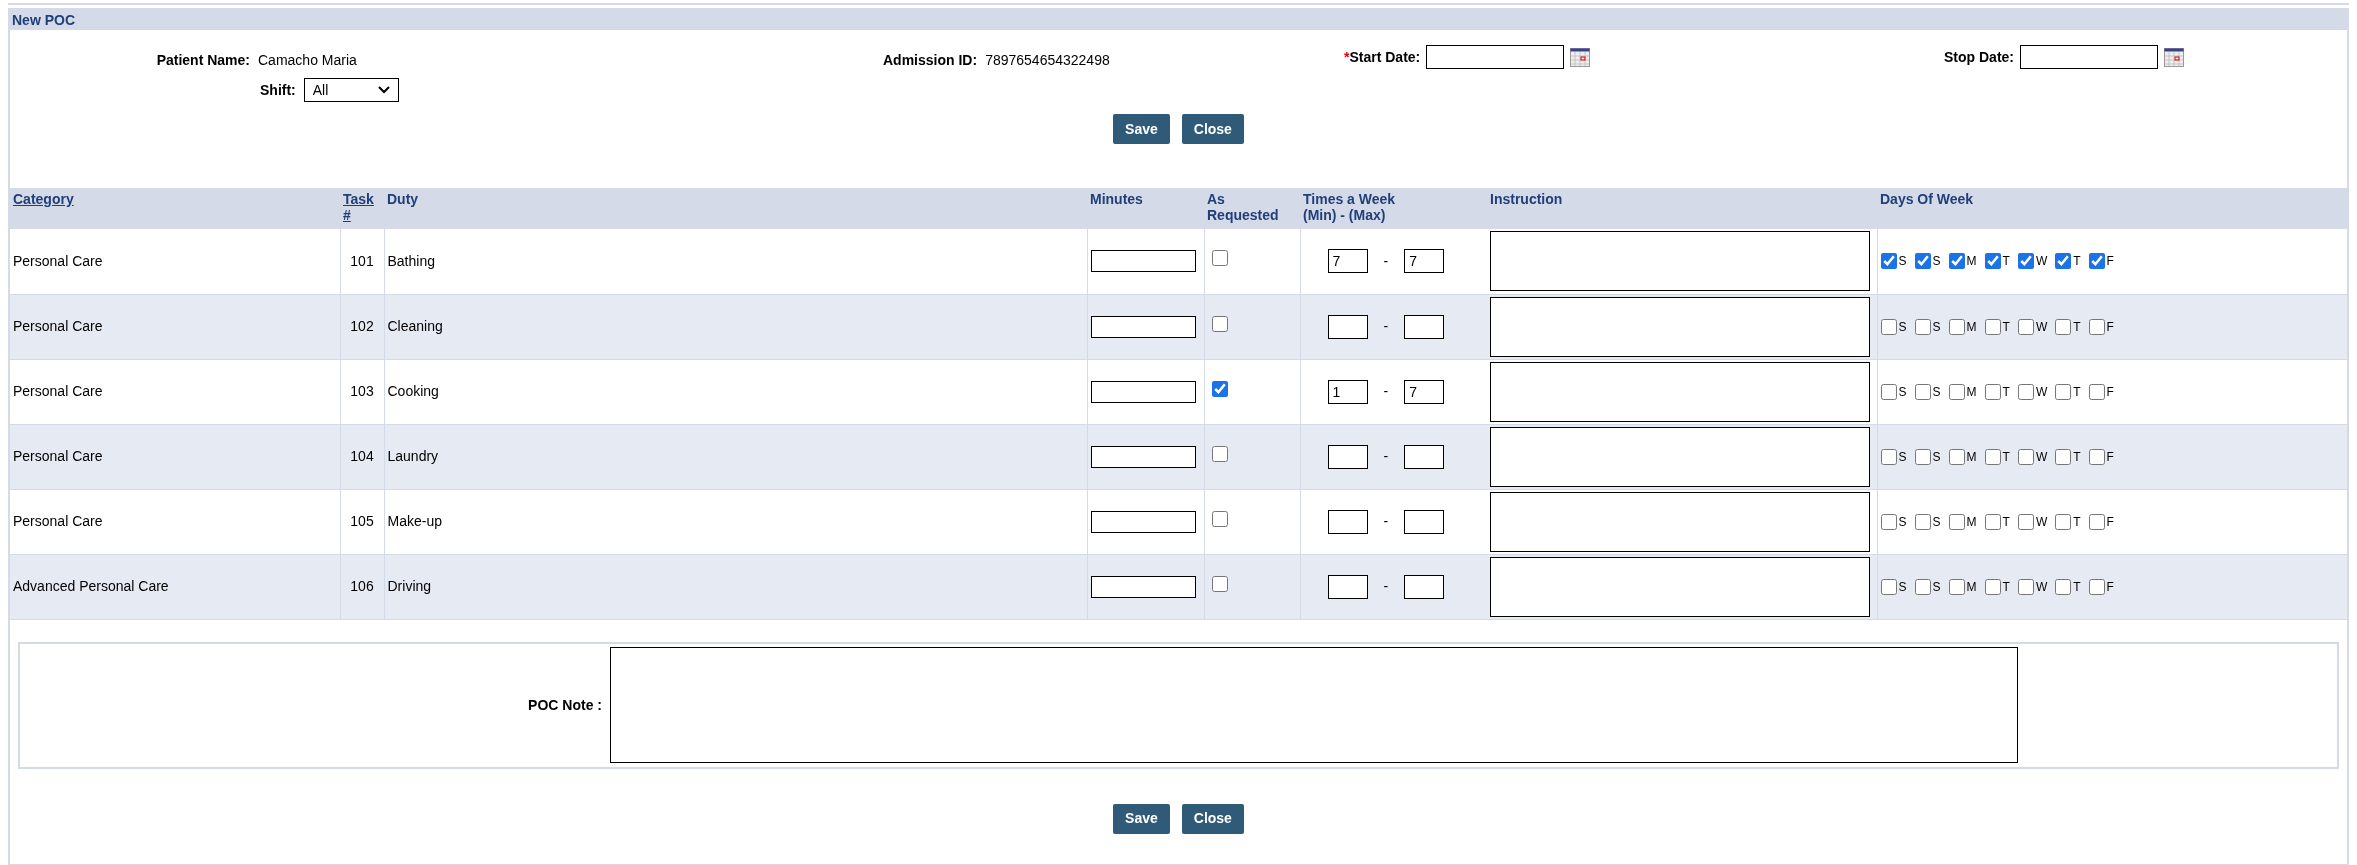 This screenshot has height=865, width=2357. Describe the element at coordinates (1382, 57) in the screenshot. I see `field-label: *Start Date:` at that location.